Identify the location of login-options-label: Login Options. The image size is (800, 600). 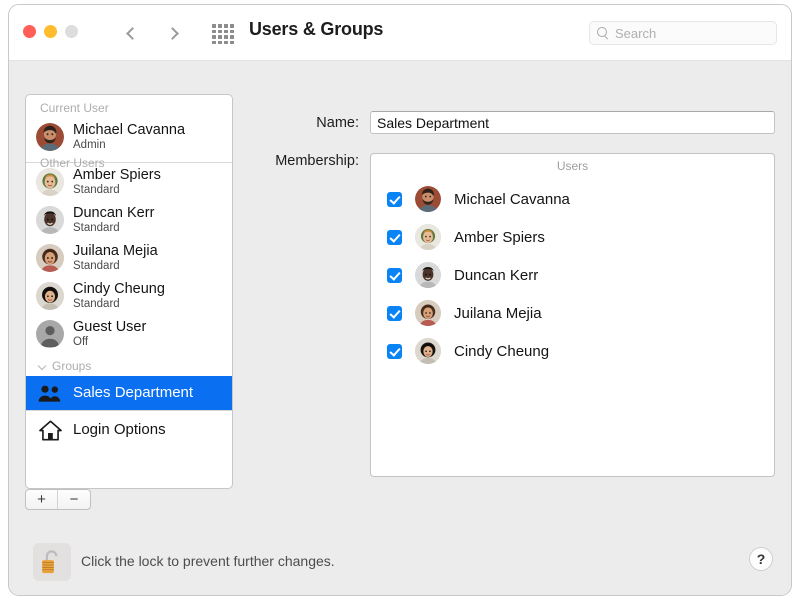
(119, 429).